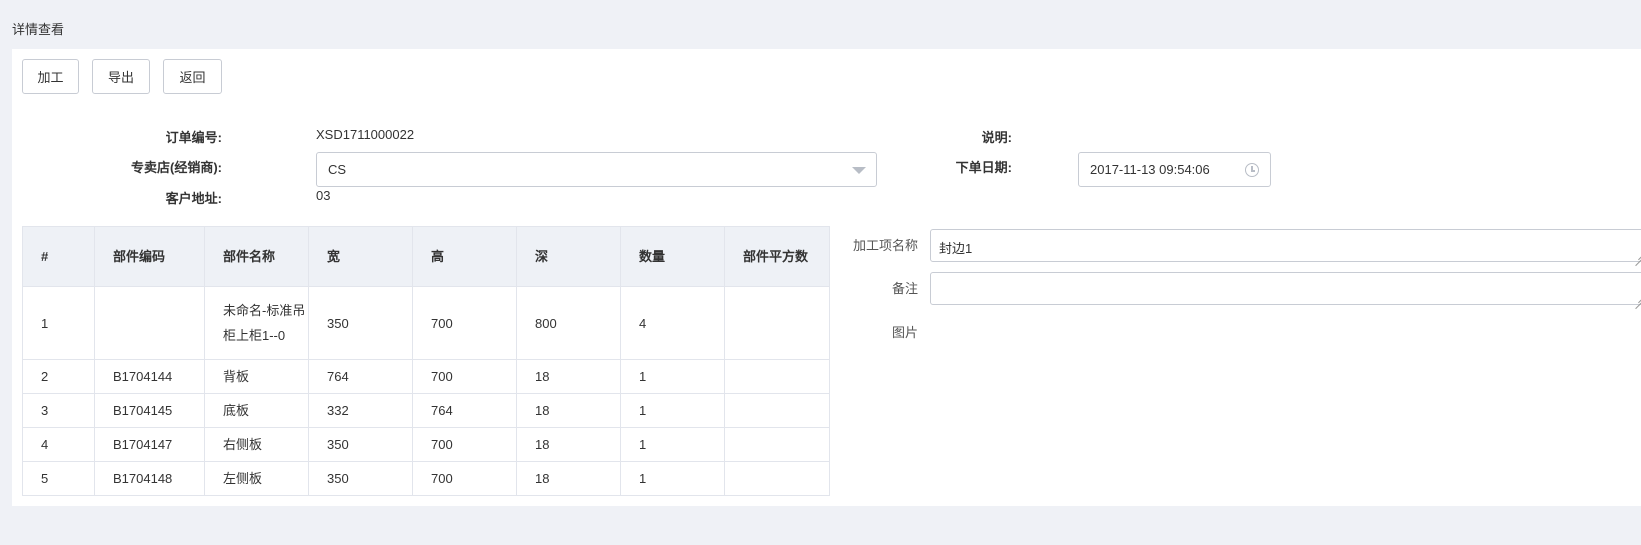 Image resolution: width=1641 pixels, height=545 pixels. Describe the element at coordinates (256, 478) in the screenshot. I see `table-cell: 左侧板` at that location.